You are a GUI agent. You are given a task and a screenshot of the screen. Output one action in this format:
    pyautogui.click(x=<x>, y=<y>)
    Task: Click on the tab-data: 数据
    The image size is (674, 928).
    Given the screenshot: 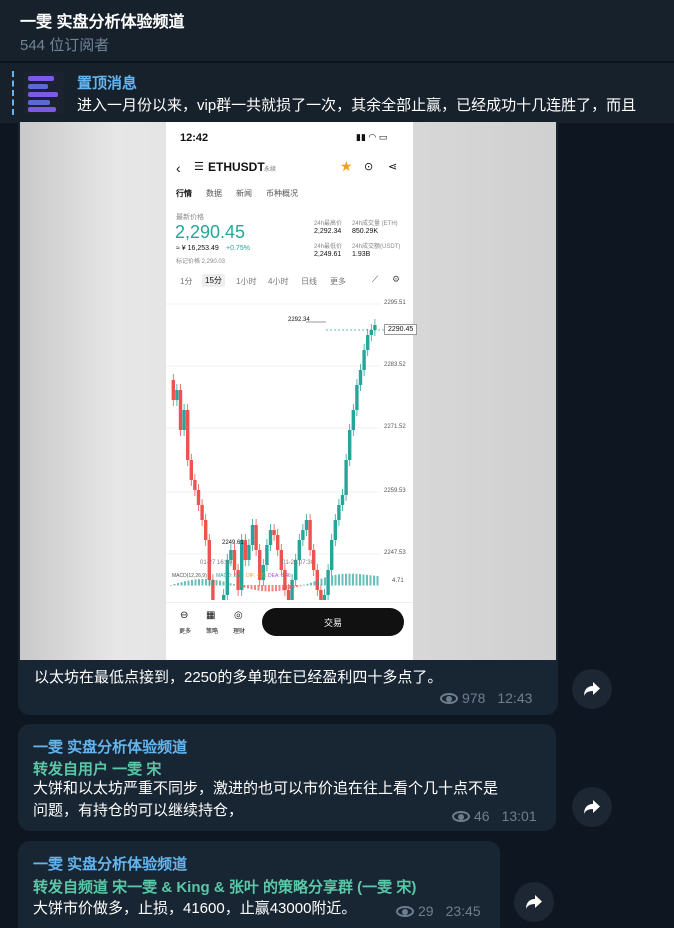 What is the action you would take?
    pyautogui.click(x=214, y=193)
    